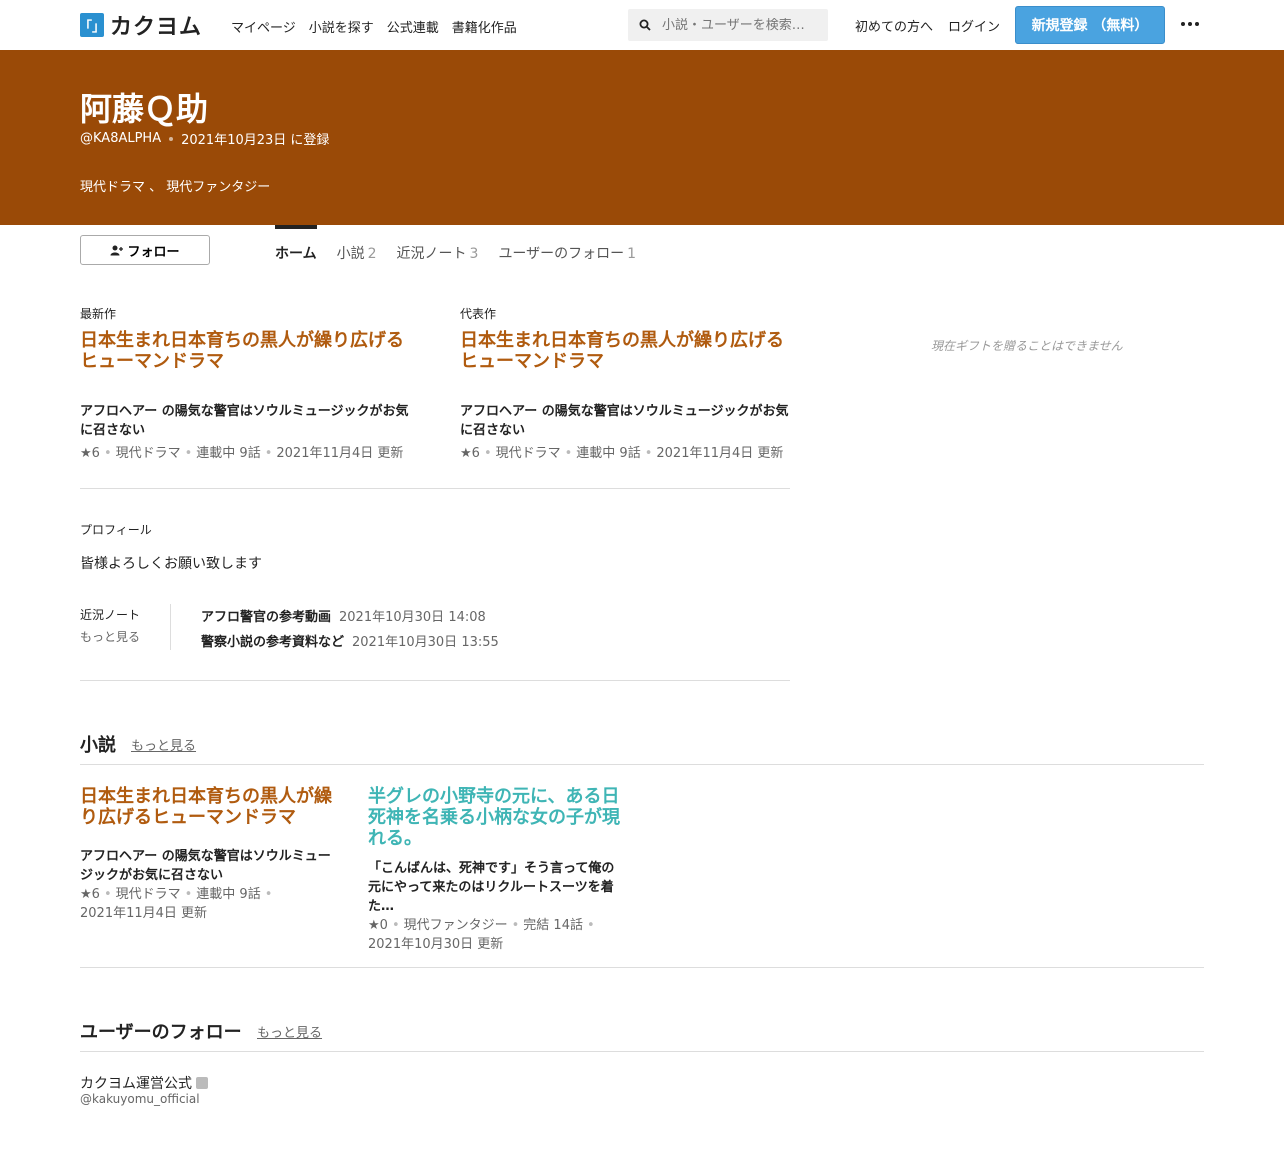 The height and width of the screenshot is (1159, 1284). I want to click on featured-work-meta: ★6 • 現代ドラマ • 連載中 9話 • 2021年11月4日 更新, so click(622, 453).